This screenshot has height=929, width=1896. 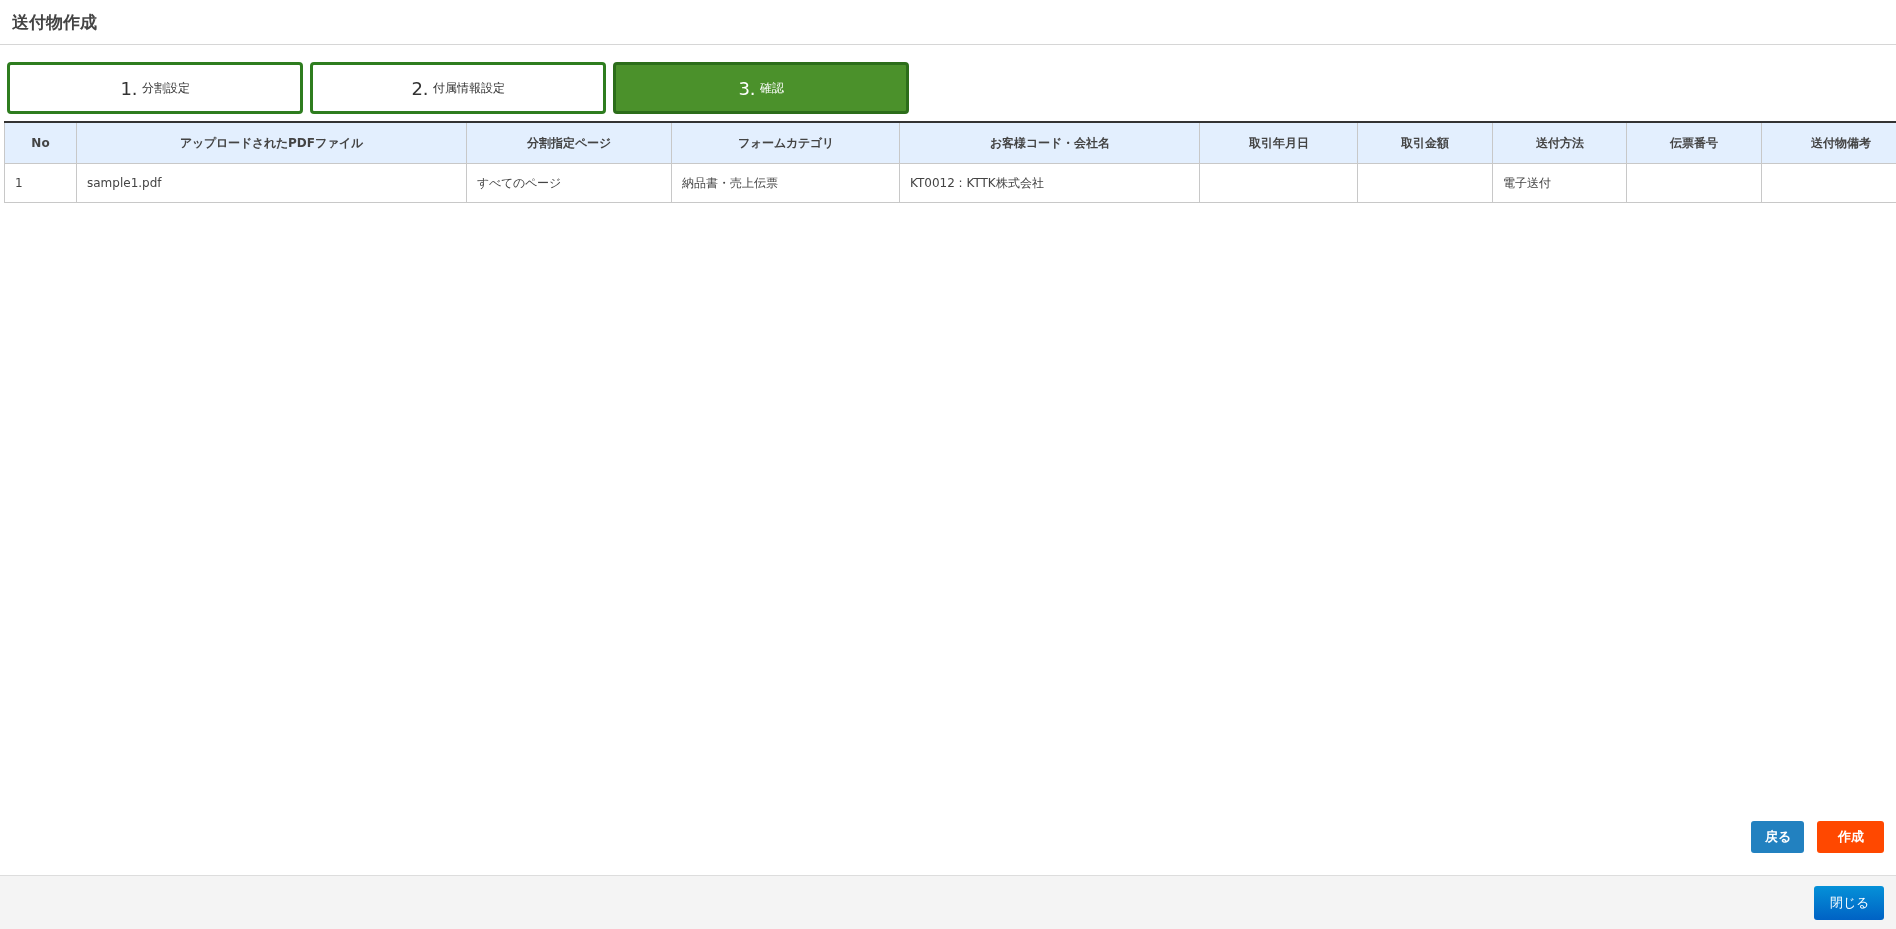 I want to click on column-header: アップロードされたPDFファイル, so click(x=271, y=143).